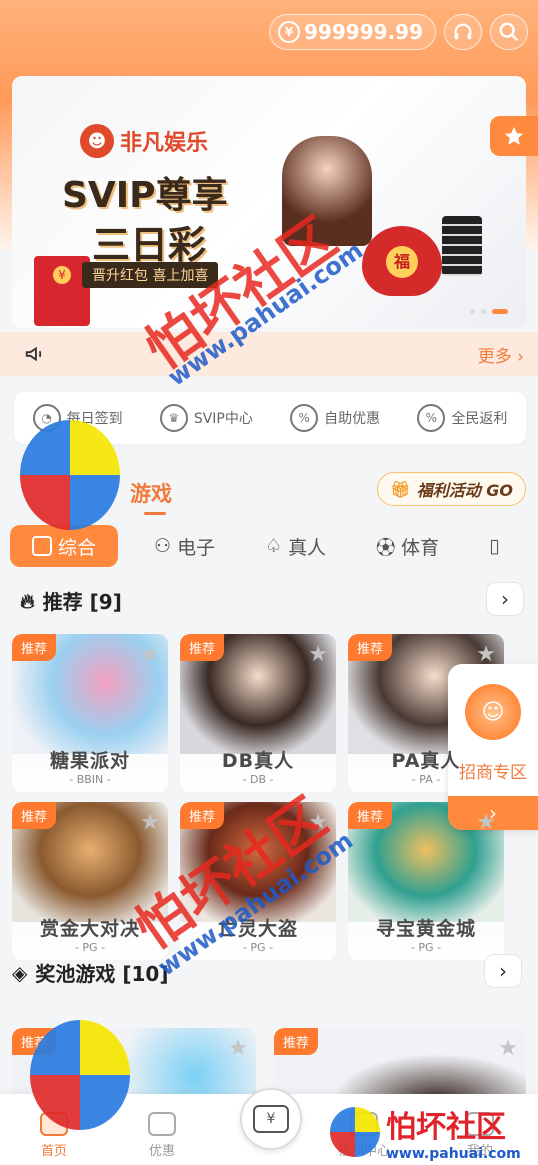 The width and height of the screenshot is (538, 1165). I want to click on game-name: PA真人, so click(426, 761).